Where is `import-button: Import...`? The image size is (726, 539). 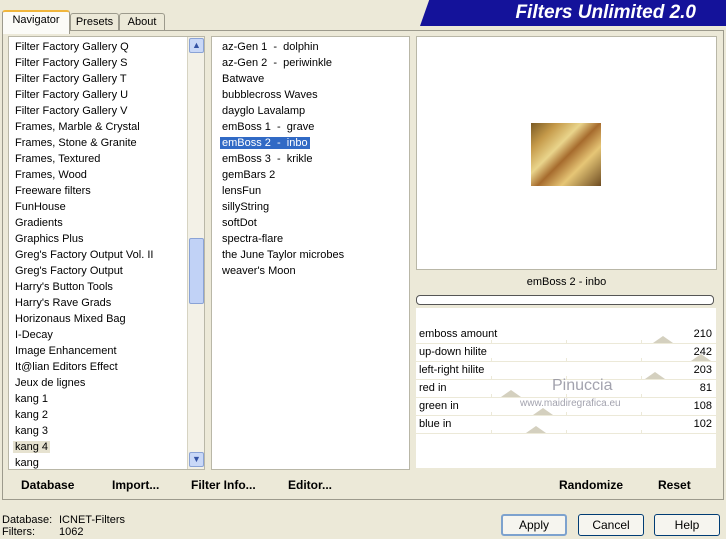 import-button: Import... is located at coordinates (135, 485).